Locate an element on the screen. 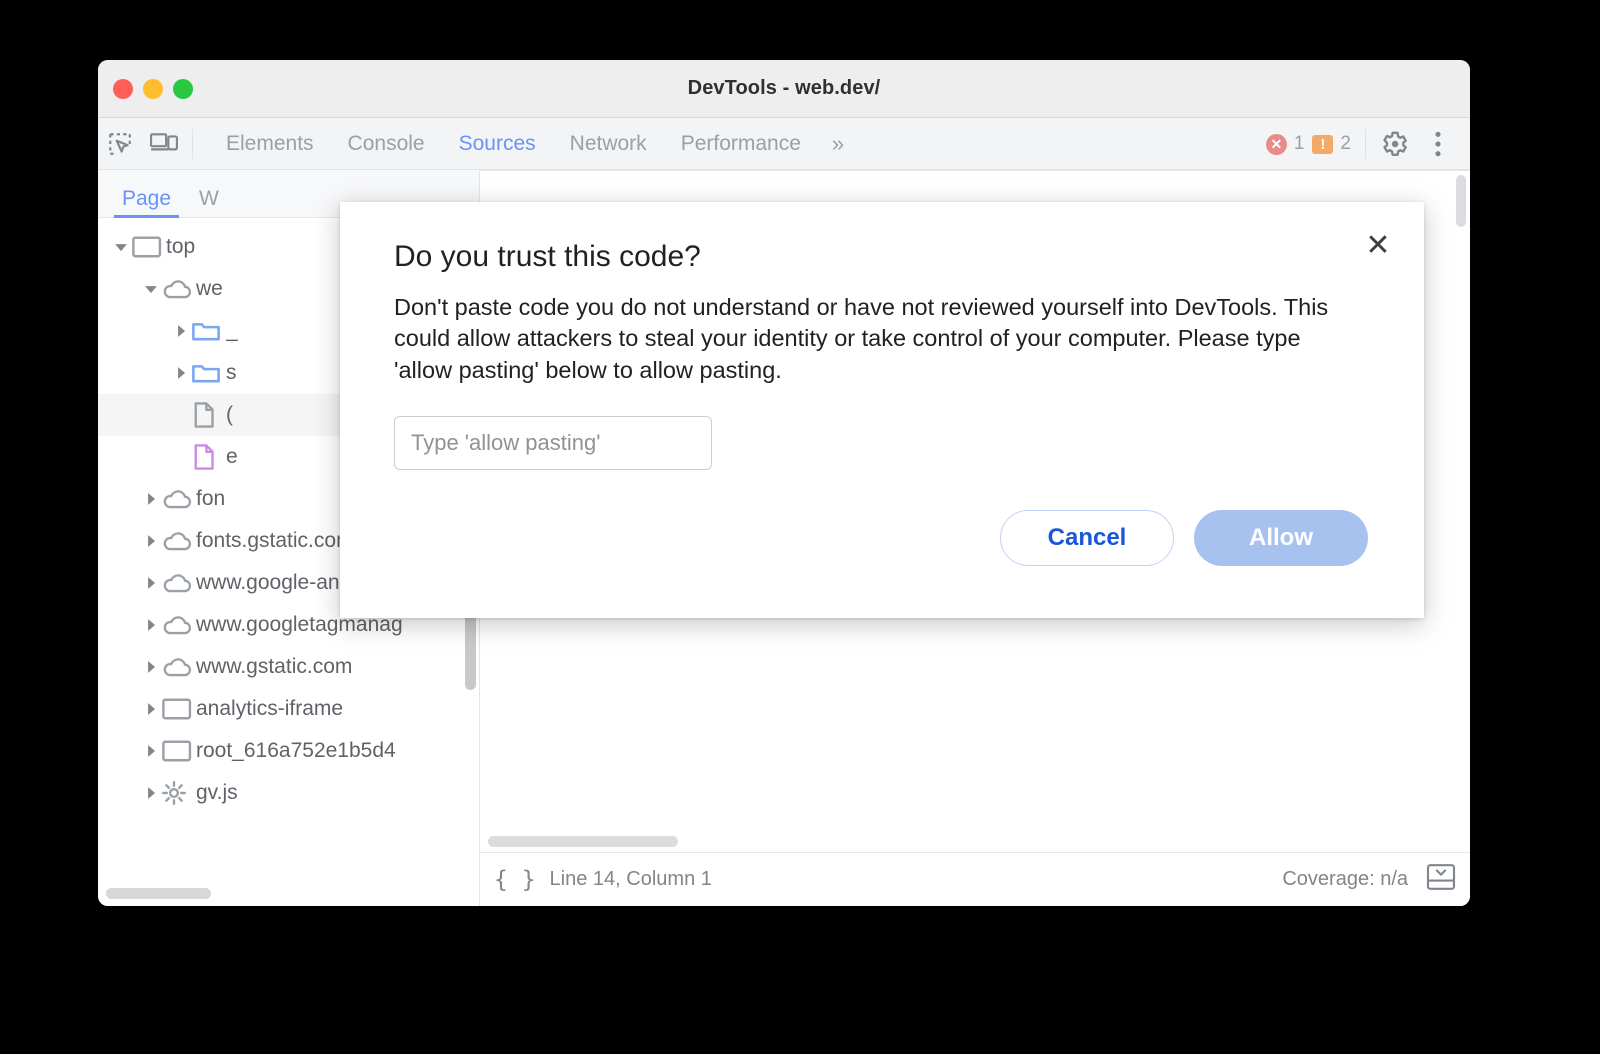 The image size is (1600, 1054). status-right-group: Coverage: n/a is located at coordinates (1369, 879).